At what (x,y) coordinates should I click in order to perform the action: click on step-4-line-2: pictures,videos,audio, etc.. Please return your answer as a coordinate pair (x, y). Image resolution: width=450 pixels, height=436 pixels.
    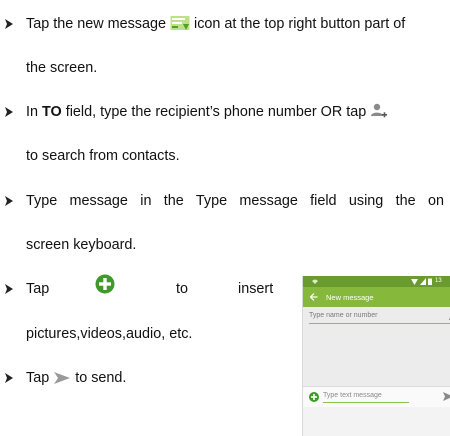
    Looking at the image, I should click on (109, 334).